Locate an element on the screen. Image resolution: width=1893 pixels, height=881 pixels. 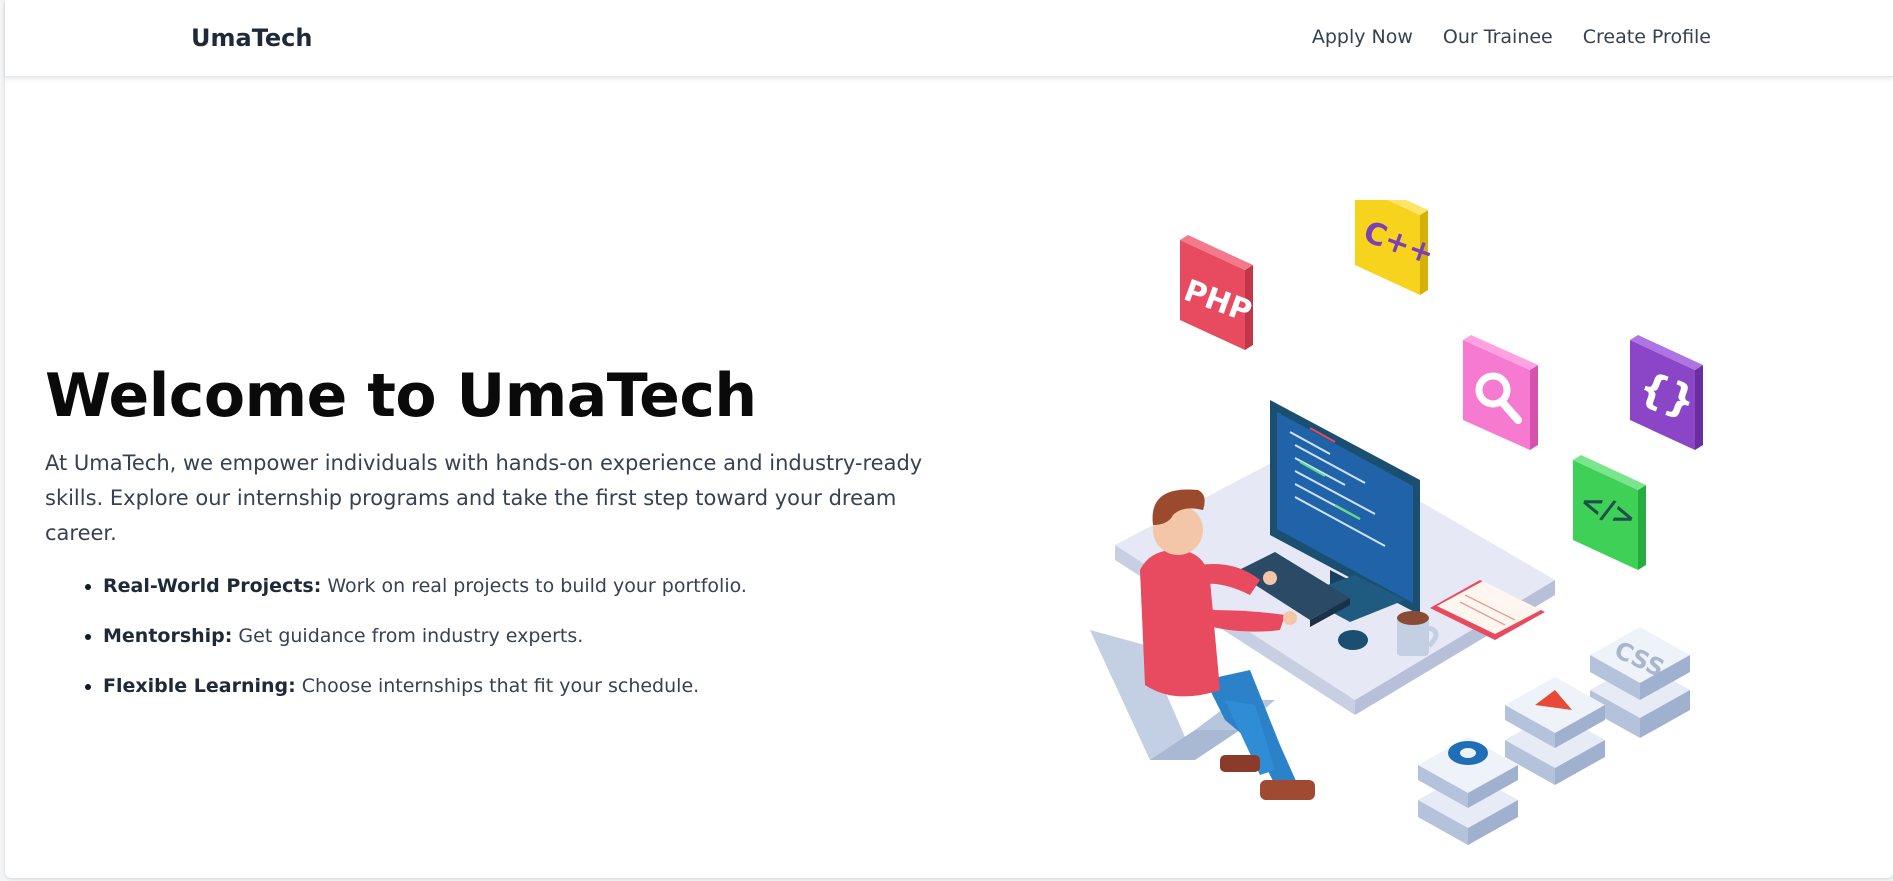
tile-php: PHP is located at coordinates (1217, 292).